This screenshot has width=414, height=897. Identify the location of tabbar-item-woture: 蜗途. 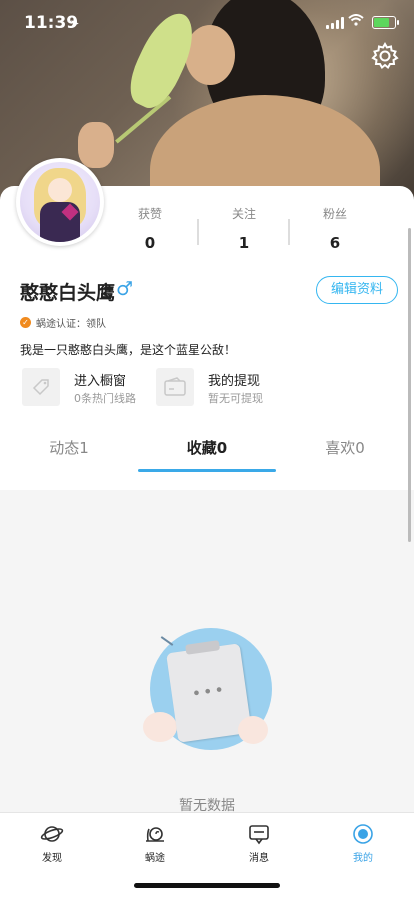
(155, 843).